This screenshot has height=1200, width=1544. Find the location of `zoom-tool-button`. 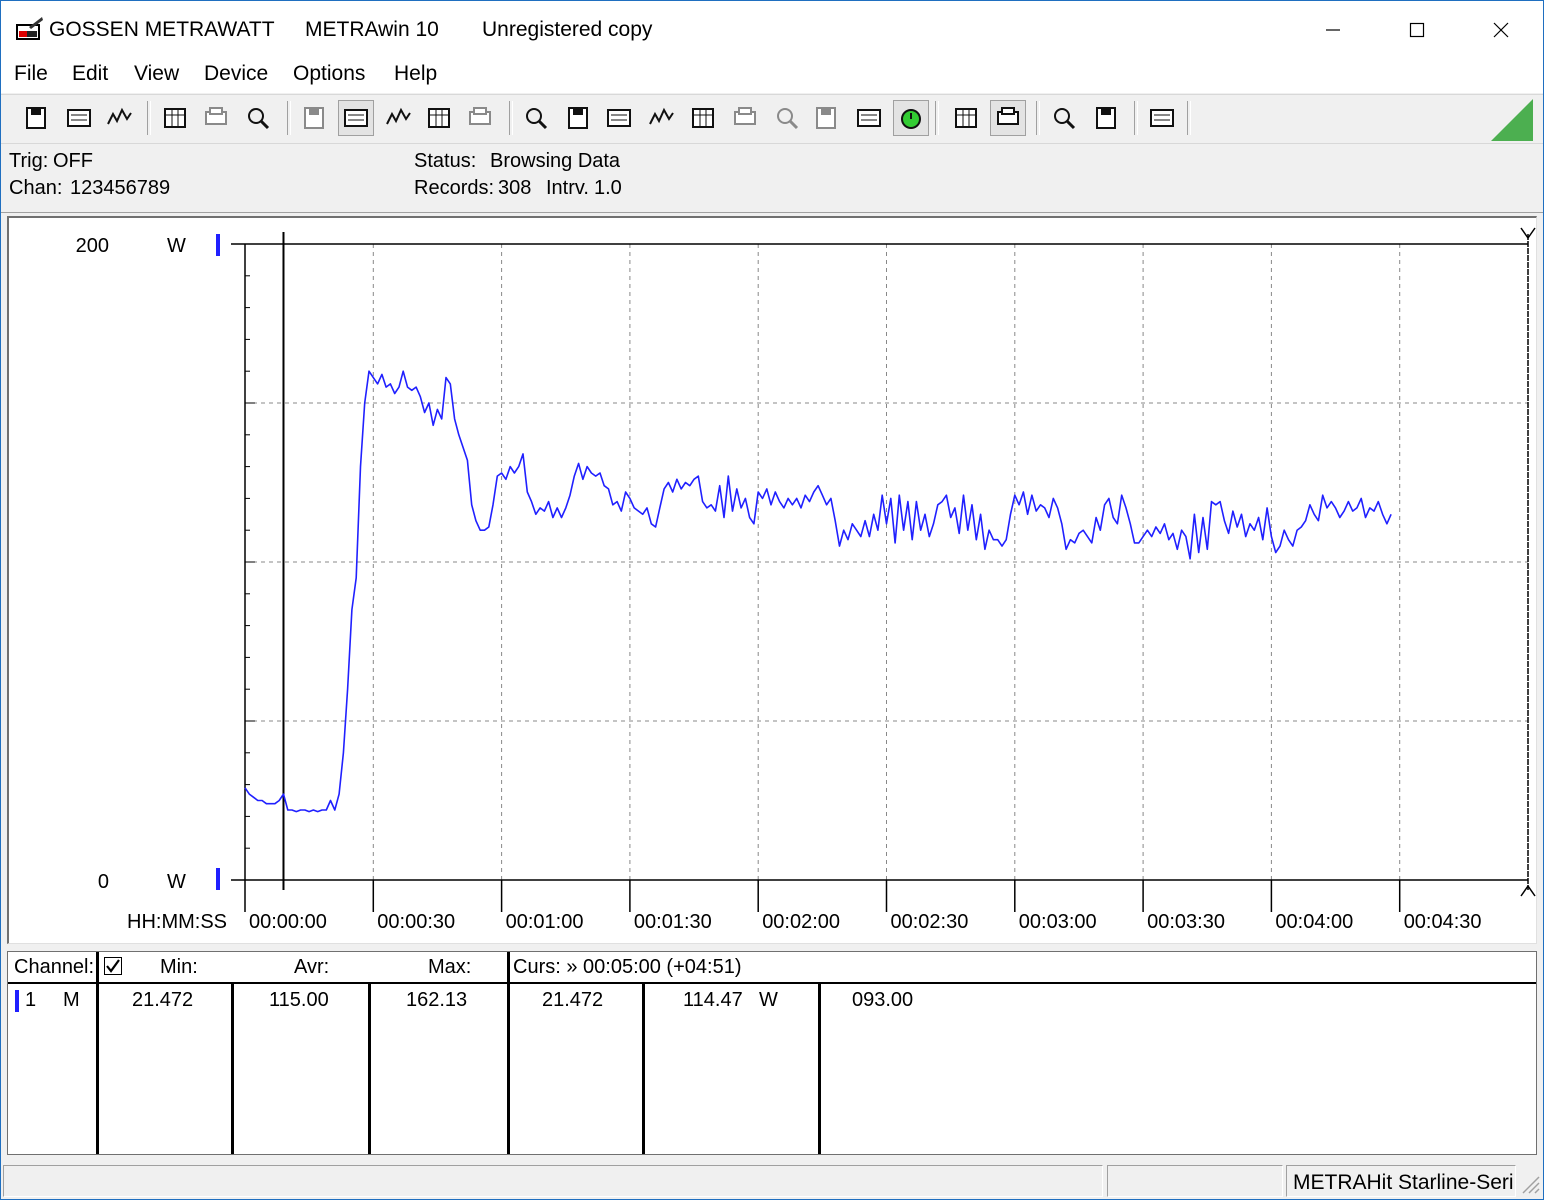

zoom-tool-button is located at coordinates (1107, 118).